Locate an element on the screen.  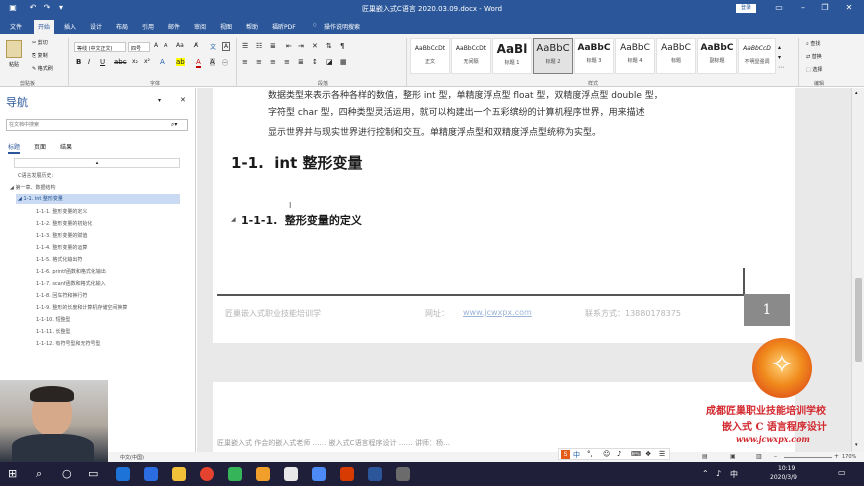
enclose-characters-icon: ㊀ is located at coordinates (225, 62).